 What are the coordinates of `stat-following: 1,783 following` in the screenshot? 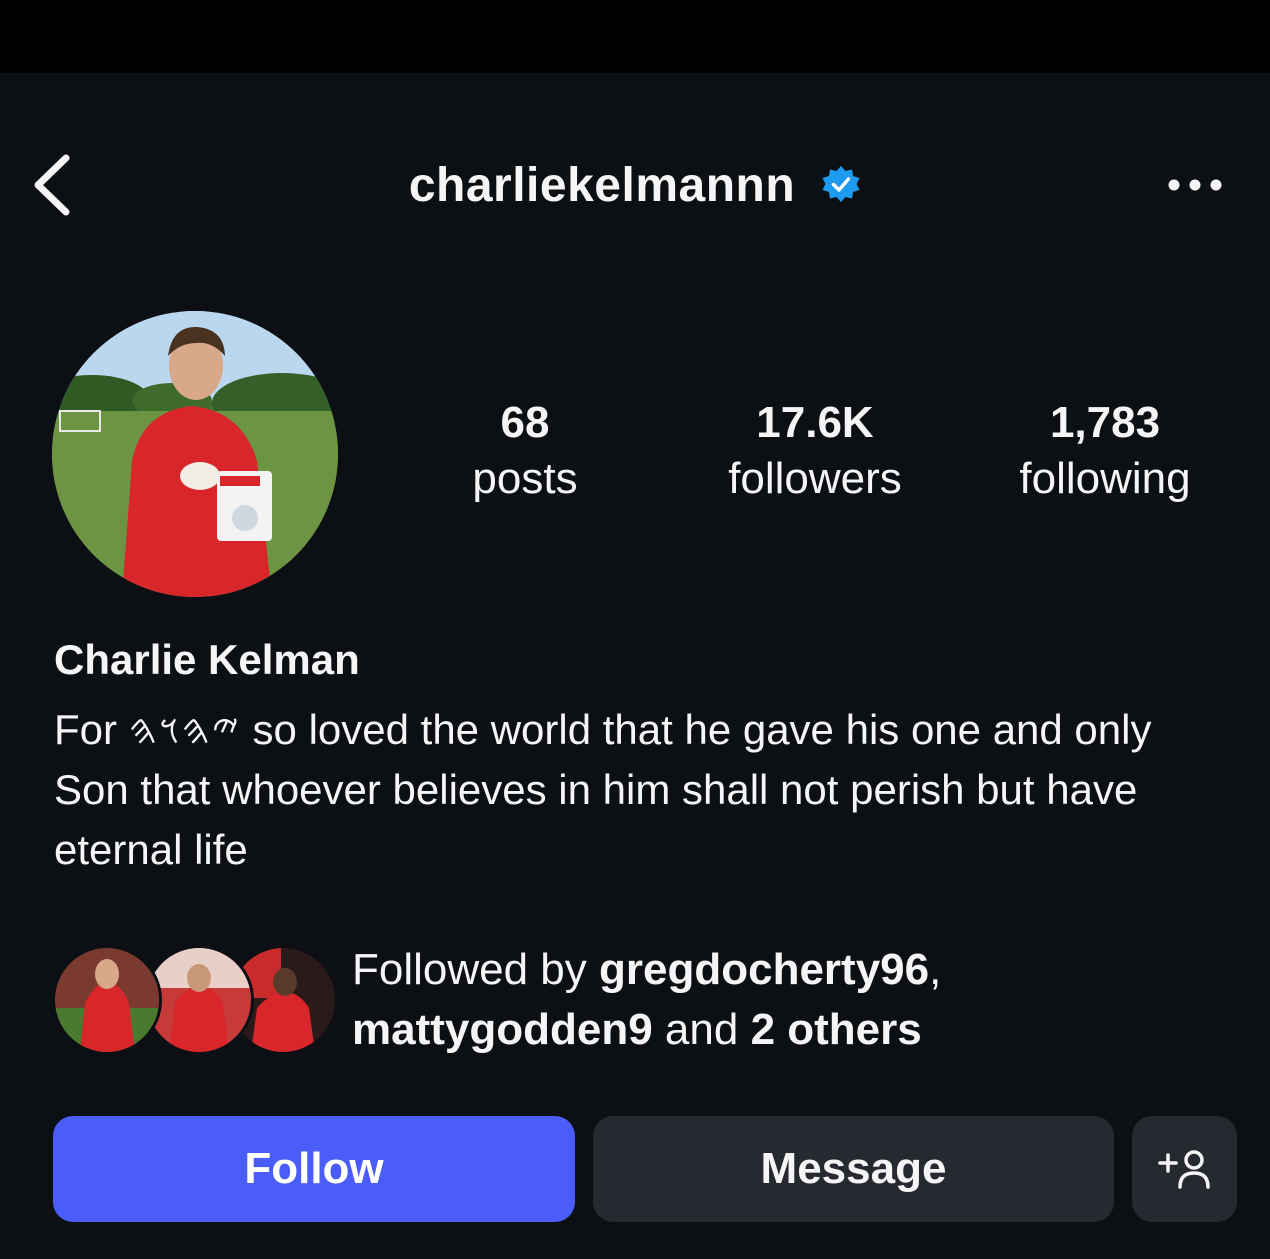 It's located at (1105, 455).